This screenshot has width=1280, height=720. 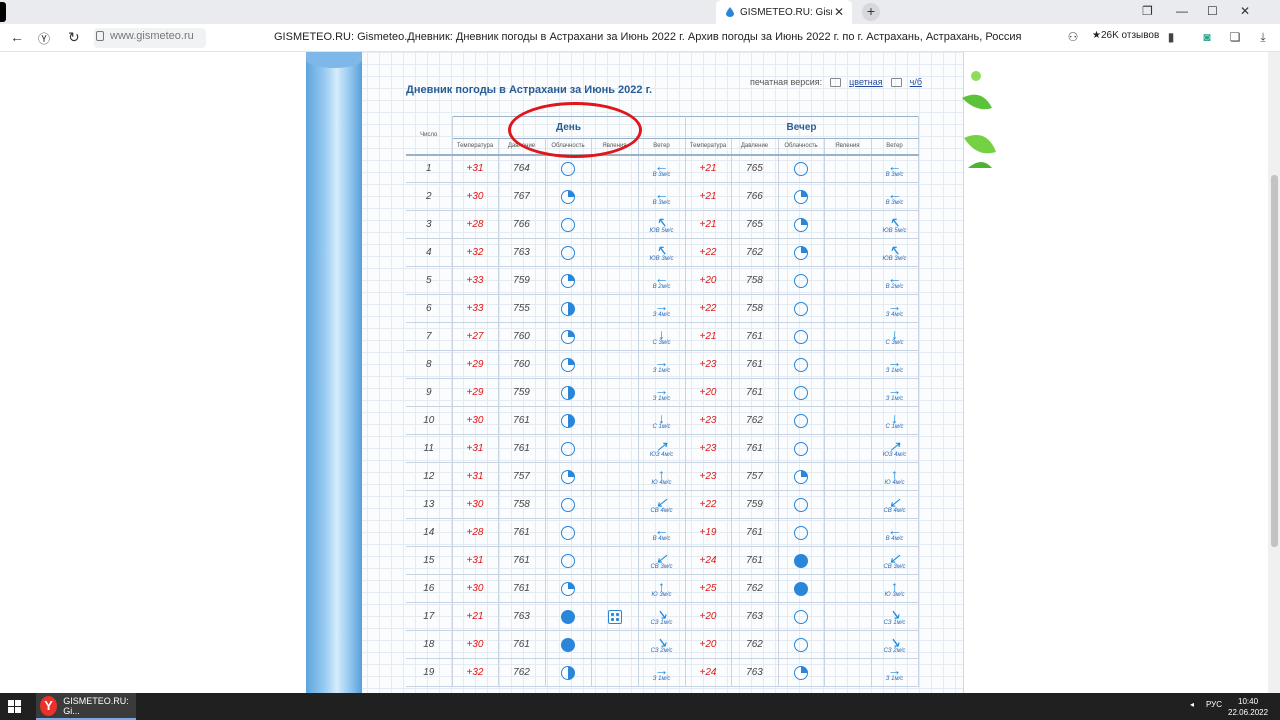 What do you see at coordinates (661, 650) in the screenshot?
I see `wind-label: СЗ 2м/с` at bounding box center [661, 650].